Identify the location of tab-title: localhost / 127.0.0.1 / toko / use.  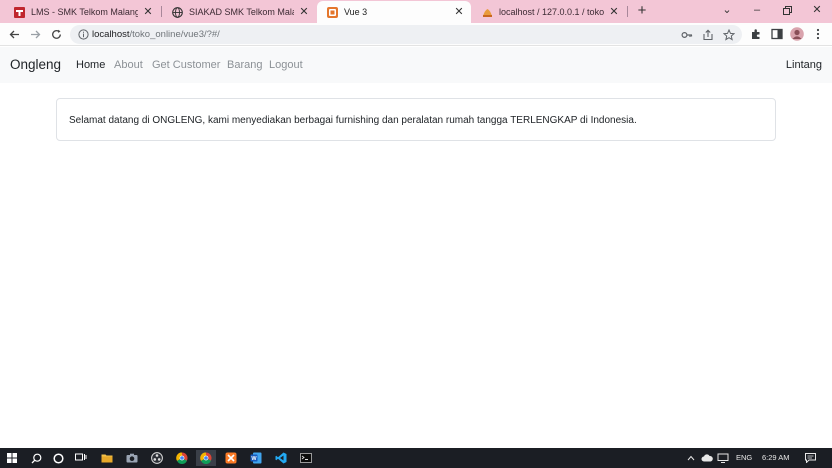
(551, 12).